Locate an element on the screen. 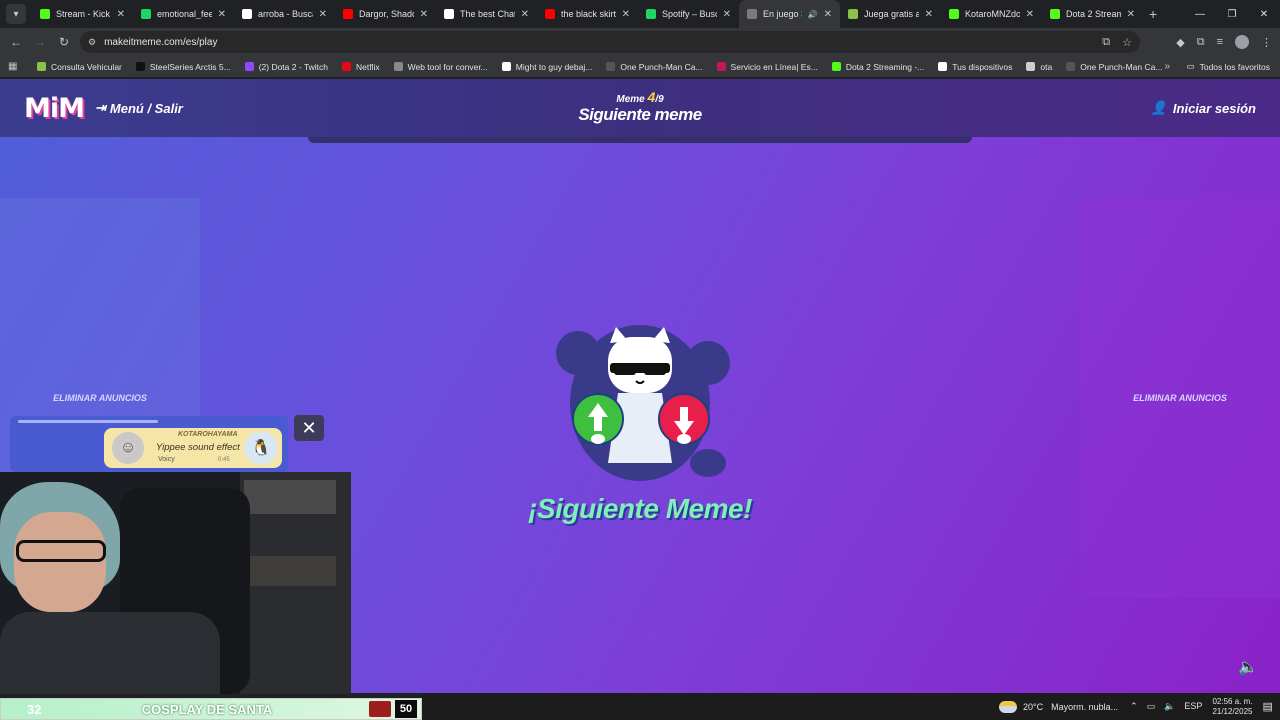 This screenshot has width=1280, height=720. browser-tab: Spotify – Busca ✕ is located at coordinates (688, 14).